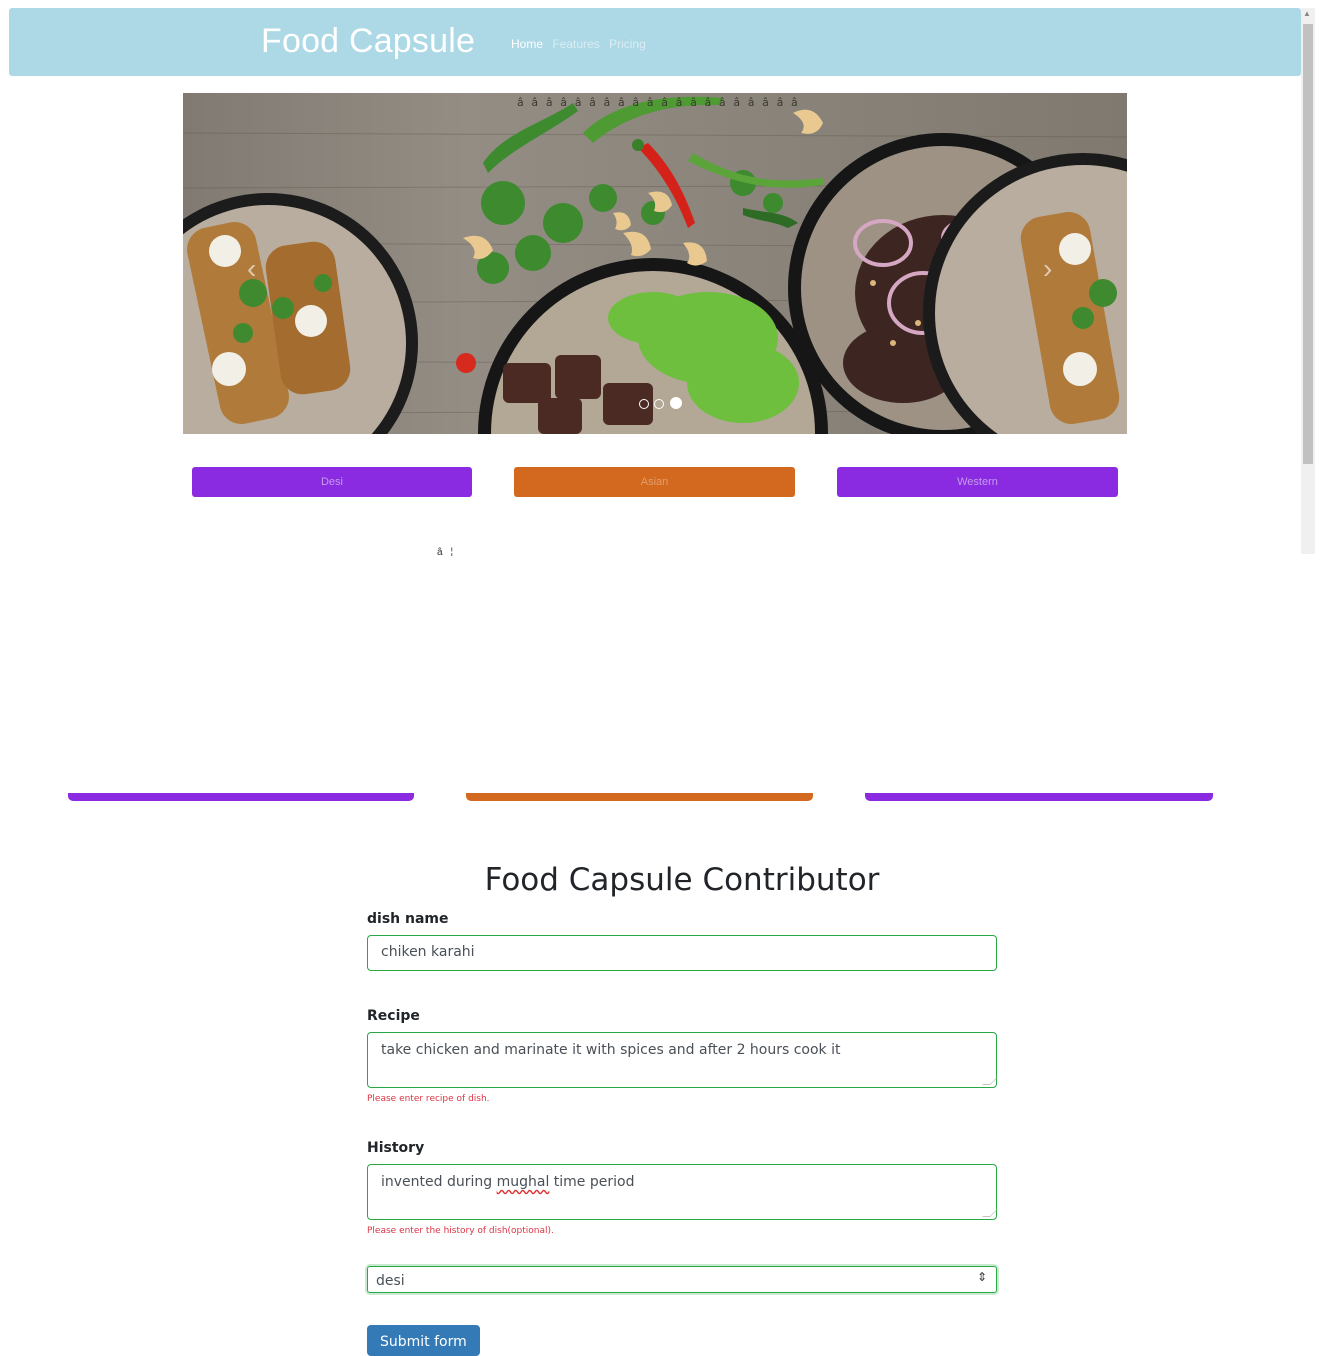 Image resolution: width=1322 pixels, height=1356 pixels. I want to click on history-text-after: time period, so click(592, 1182).